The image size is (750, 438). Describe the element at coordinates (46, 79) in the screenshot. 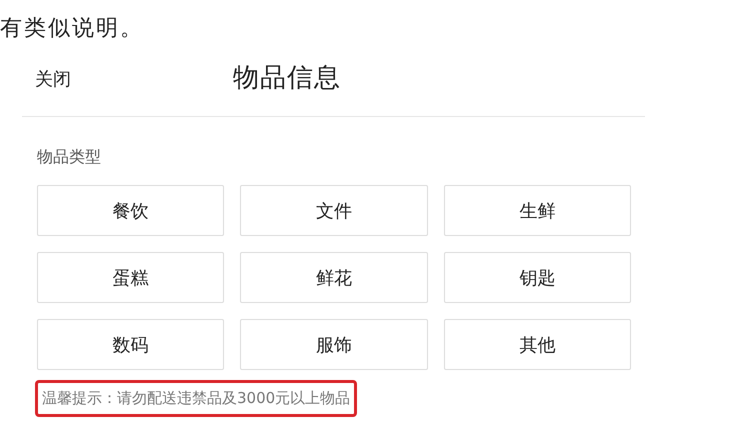

I see `close-button: 关闭` at that location.